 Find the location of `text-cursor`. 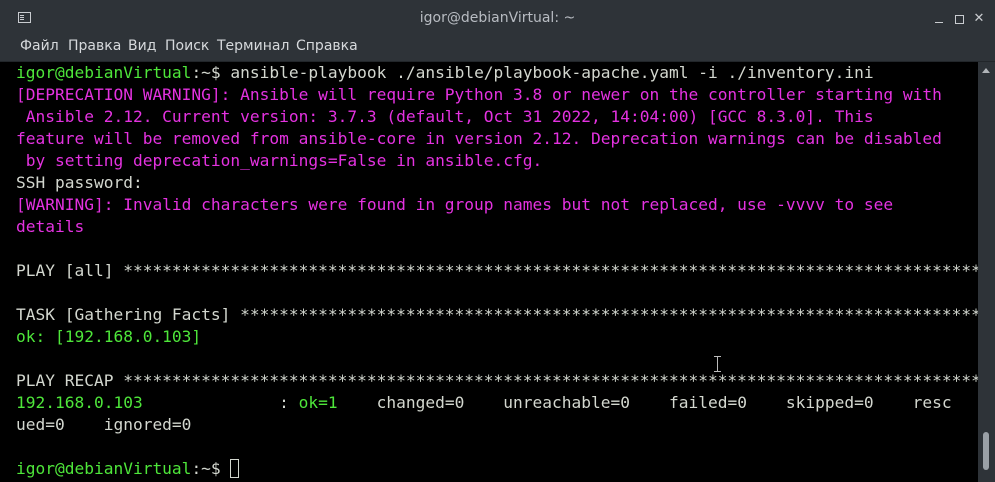

text-cursor is located at coordinates (235, 468).